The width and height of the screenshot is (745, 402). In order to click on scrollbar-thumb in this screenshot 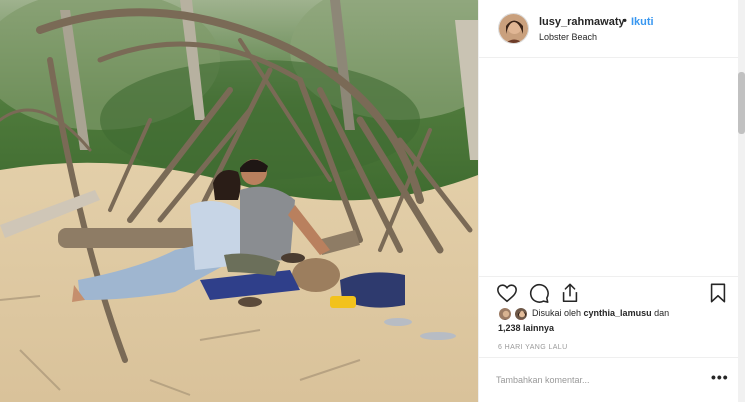, I will do `click(741, 103)`.